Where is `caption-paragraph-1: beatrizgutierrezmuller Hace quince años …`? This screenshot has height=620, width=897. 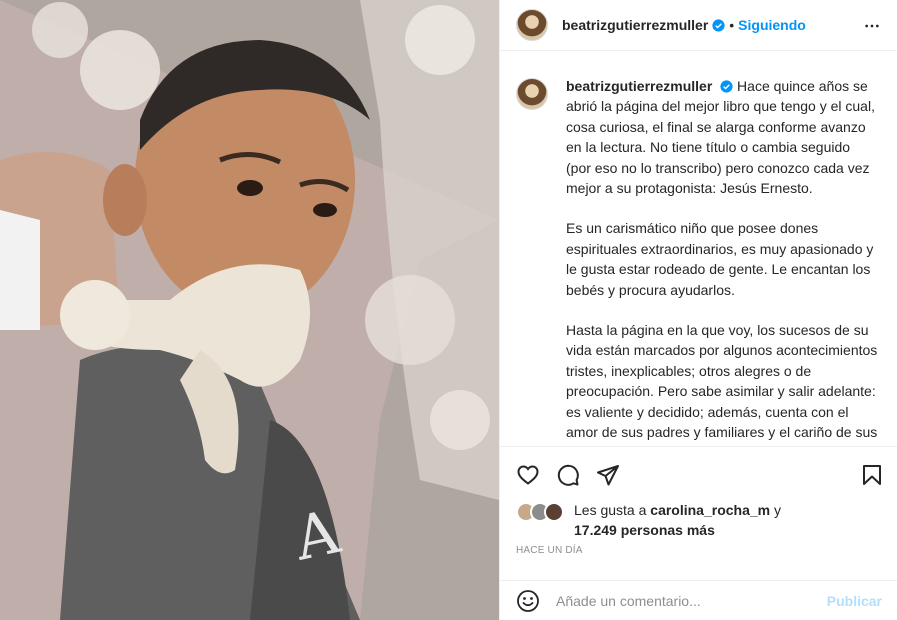 caption-paragraph-1: beatrizgutierrezmuller Hace quince años … is located at coordinates (722, 137).